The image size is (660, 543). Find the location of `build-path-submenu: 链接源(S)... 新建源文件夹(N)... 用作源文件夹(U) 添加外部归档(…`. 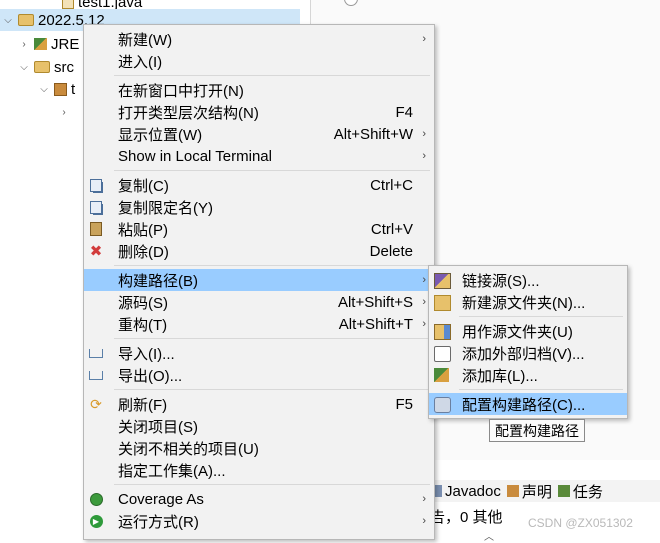

build-path-submenu: 链接源(S)... 新建源文件夹(N)... 用作源文件夹(U) 添加外部归档(… is located at coordinates (528, 342).